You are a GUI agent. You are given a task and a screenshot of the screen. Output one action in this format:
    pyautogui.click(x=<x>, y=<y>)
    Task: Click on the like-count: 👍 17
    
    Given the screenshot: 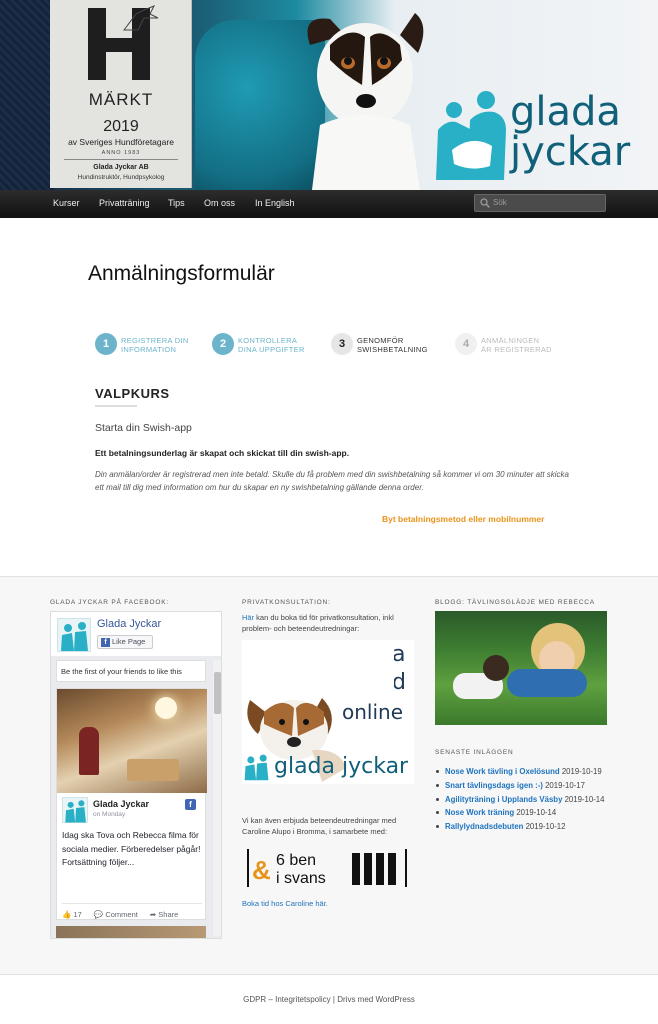 What is the action you would take?
    pyautogui.click(x=74, y=914)
    